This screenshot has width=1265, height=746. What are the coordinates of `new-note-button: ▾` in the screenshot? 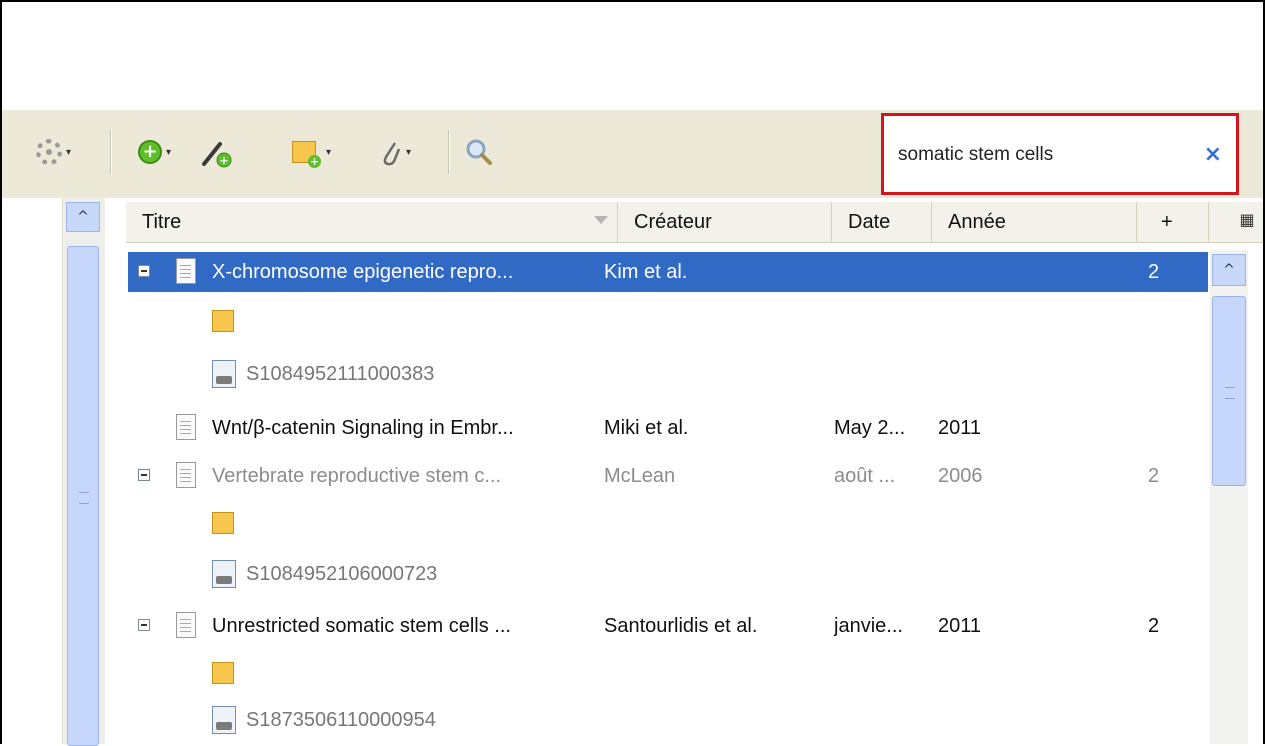 It's located at (311, 152).